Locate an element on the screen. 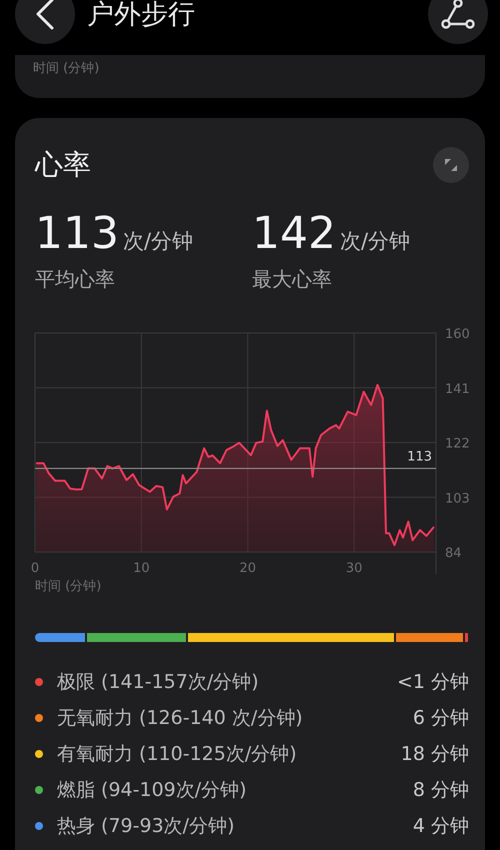 The image size is (500, 850). expand-button is located at coordinates (451, 165).